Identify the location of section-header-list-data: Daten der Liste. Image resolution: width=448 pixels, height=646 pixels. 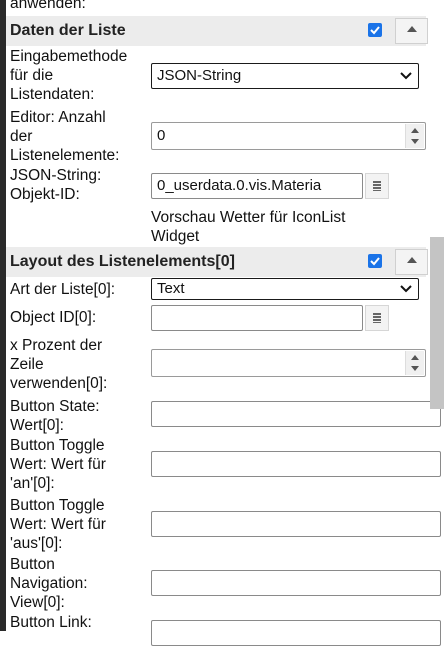
(217, 31).